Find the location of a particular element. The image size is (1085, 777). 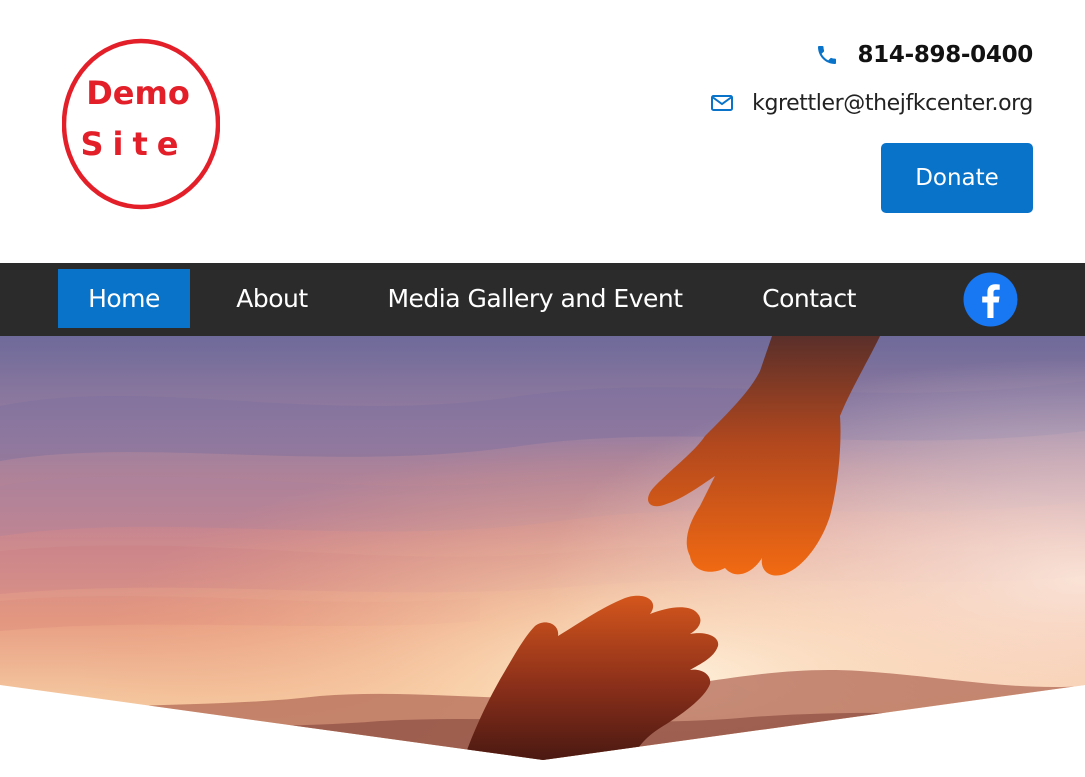

donate-button: Donate is located at coordinates (957, 178).